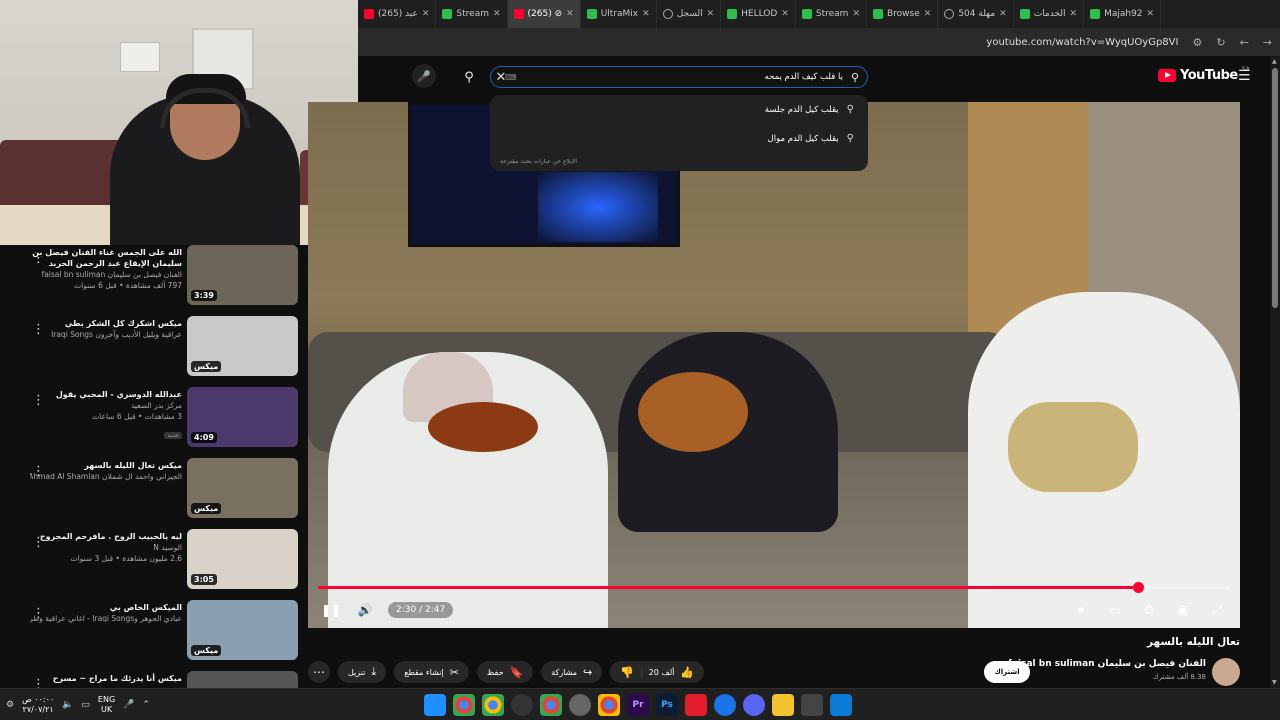 The height and width of the screenshot is (720, 1280). What do you see at coordinates (1082, 42) in the screenshot?
I see `url-text: youtube.com/watch?v=WyqUOyGp8VI` at bounding box center [1082, 42].